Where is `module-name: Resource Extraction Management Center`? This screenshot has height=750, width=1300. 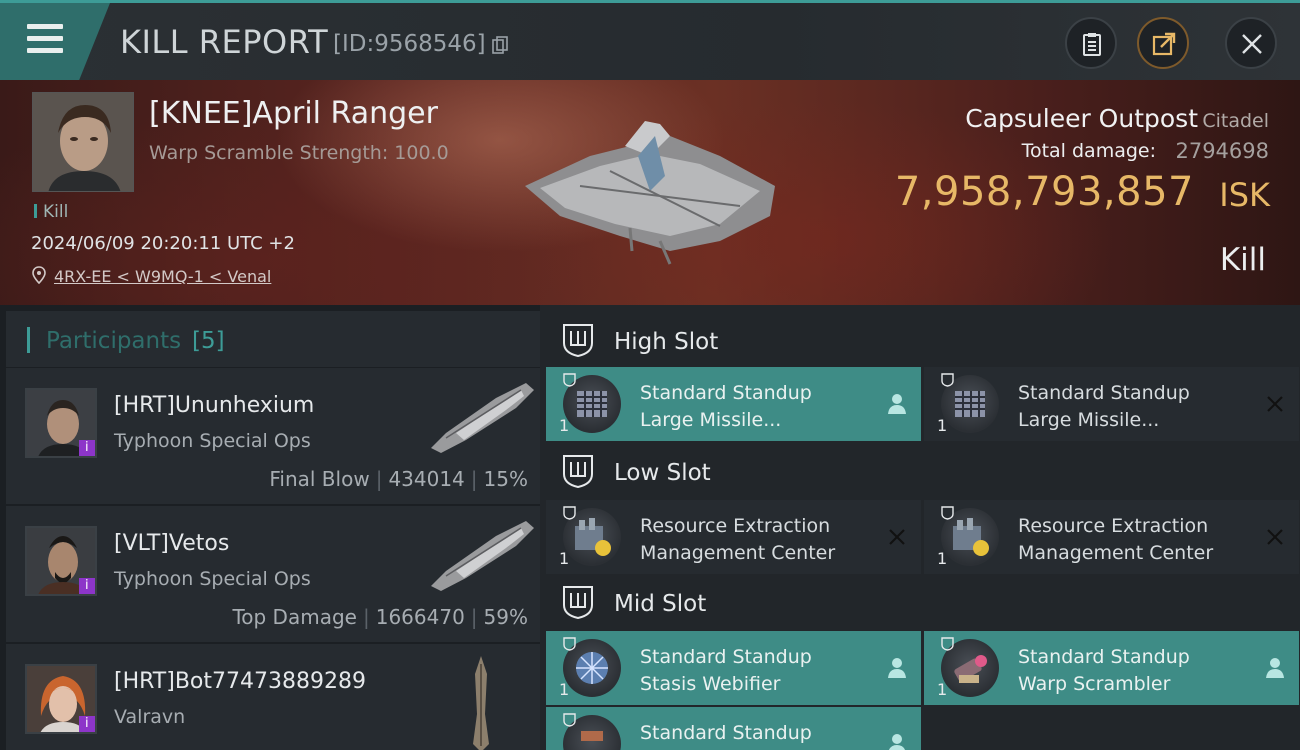 module-name: Resource Extraction Management Center is located at coordinates (1116, 539).